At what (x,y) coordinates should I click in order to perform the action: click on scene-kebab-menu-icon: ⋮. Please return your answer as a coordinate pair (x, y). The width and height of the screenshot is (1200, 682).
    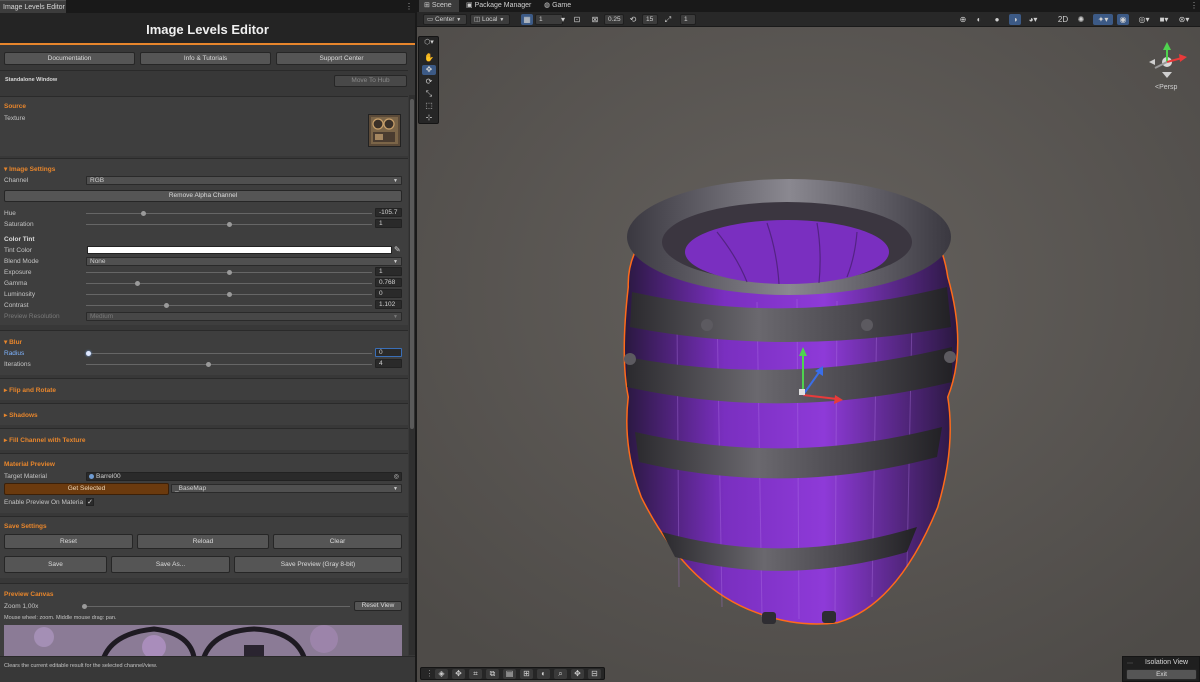
    Looking at the image, I should click on (1194, 5).